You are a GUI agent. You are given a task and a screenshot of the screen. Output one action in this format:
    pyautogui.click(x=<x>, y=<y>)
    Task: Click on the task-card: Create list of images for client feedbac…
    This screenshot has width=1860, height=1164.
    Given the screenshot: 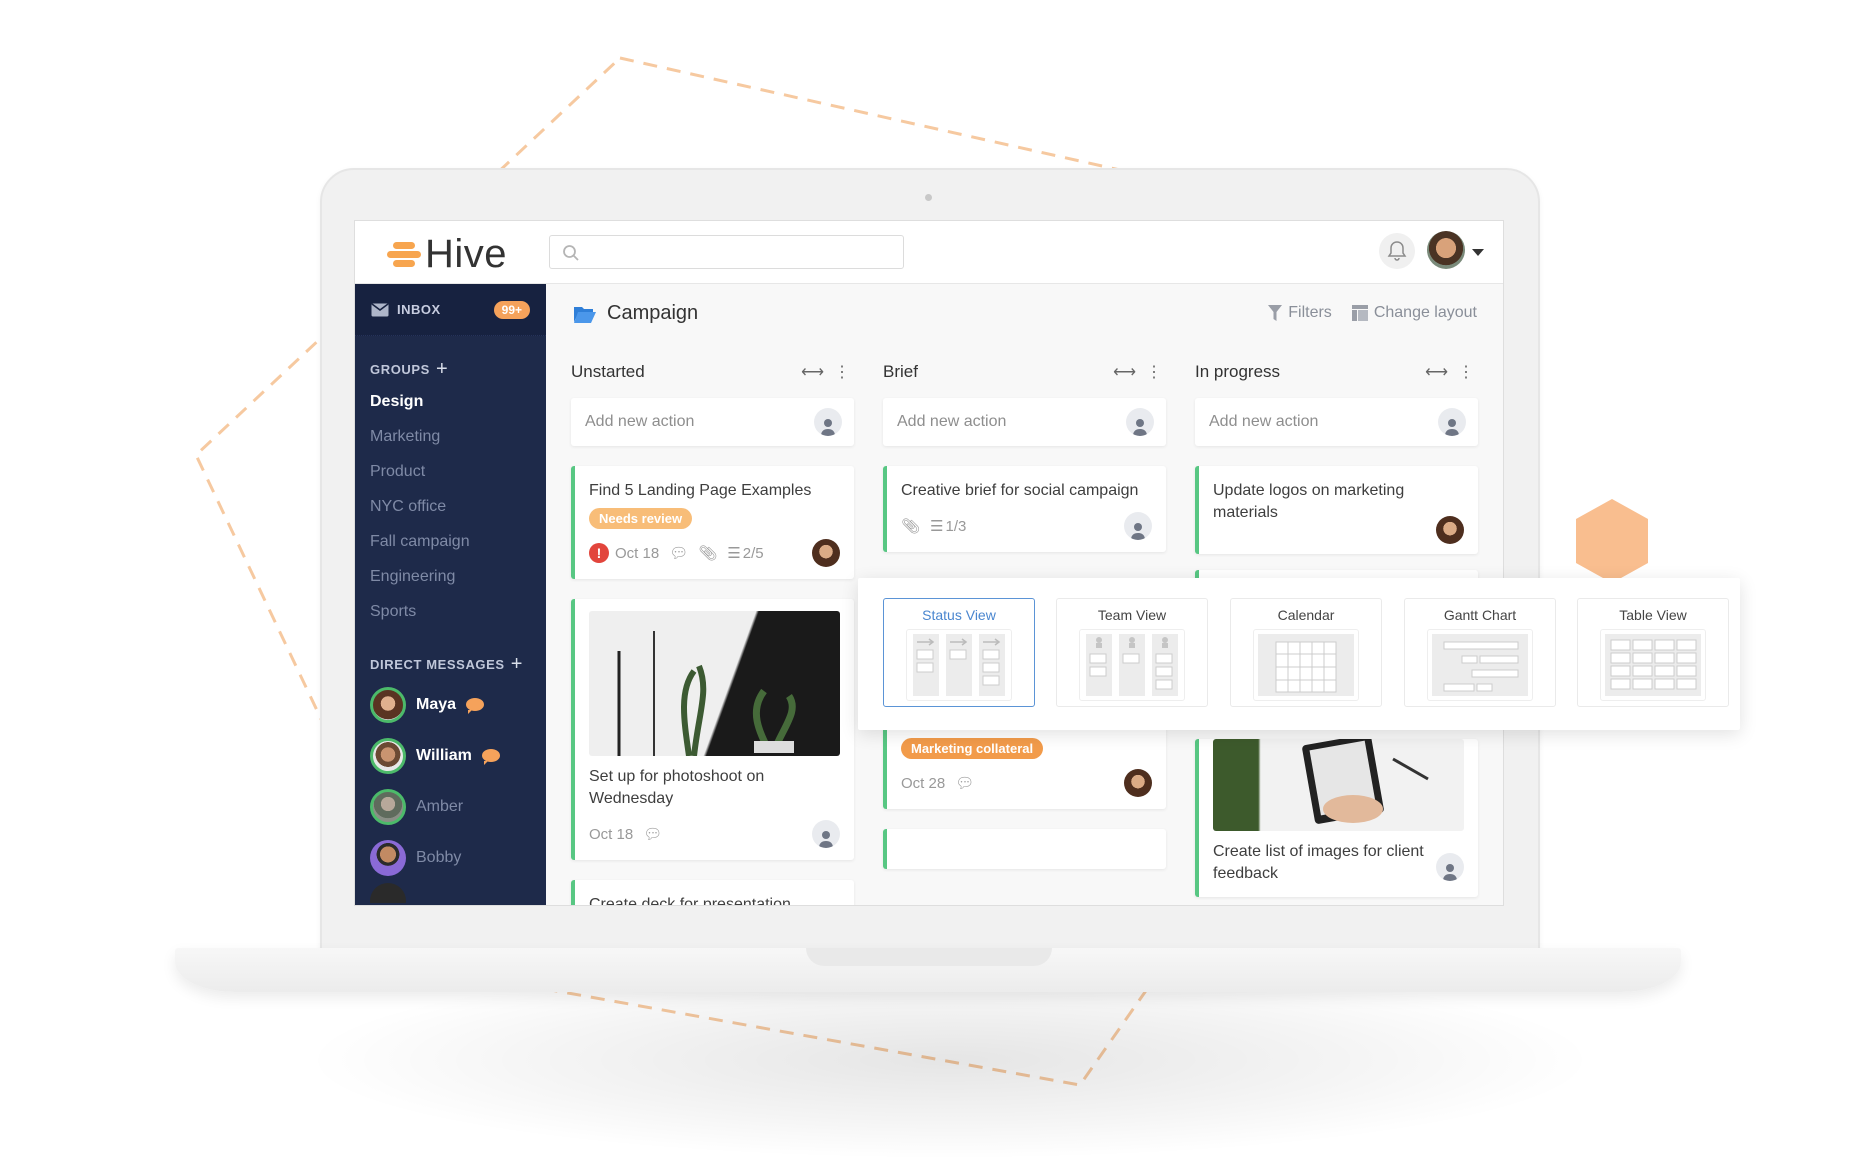 What is the action you would take?
    pyautogui.click(x=1336, y=818)
    